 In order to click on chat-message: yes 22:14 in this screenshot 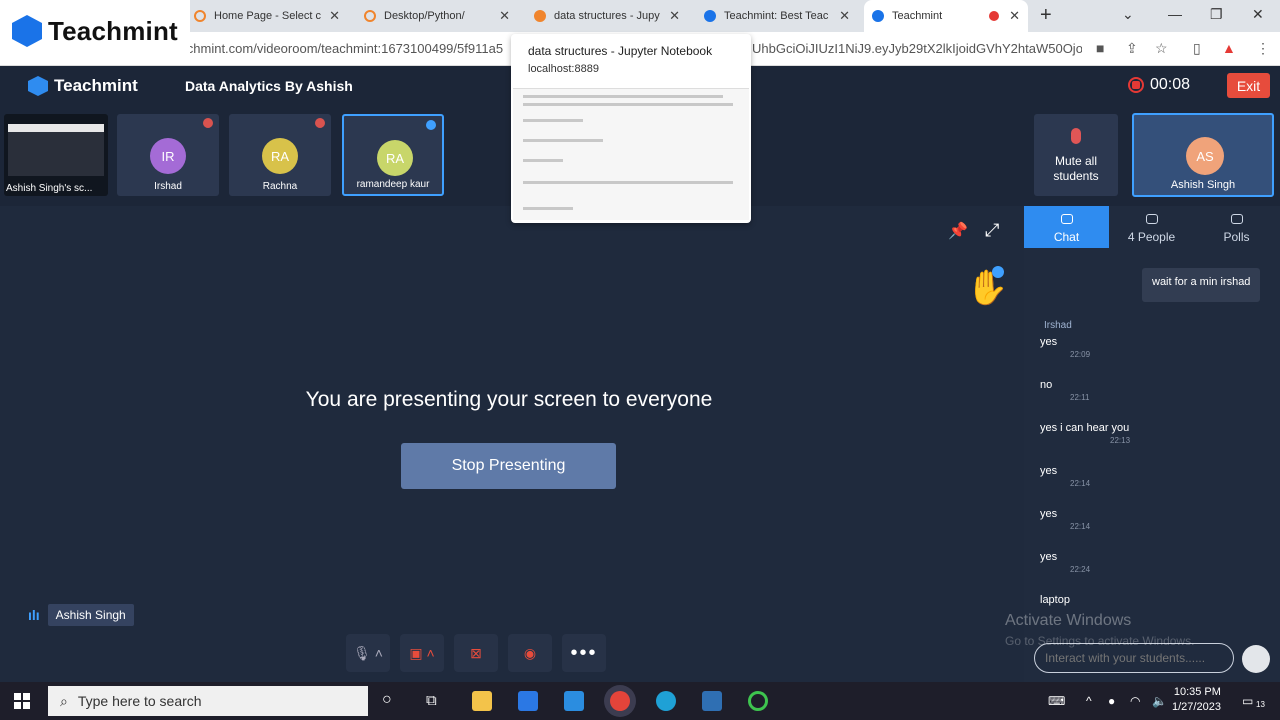, I will do `click(1065, 519)`.